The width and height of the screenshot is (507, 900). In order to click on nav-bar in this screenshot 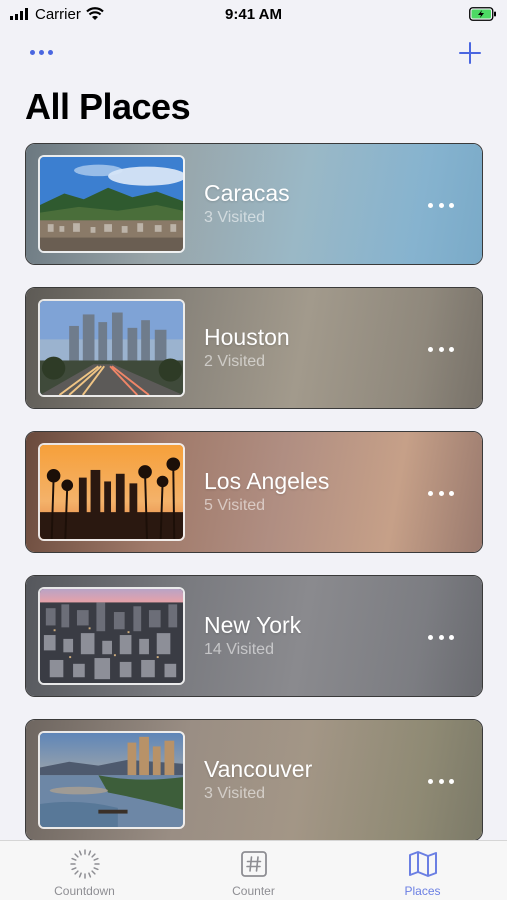, I will do `click(253, 54)`.